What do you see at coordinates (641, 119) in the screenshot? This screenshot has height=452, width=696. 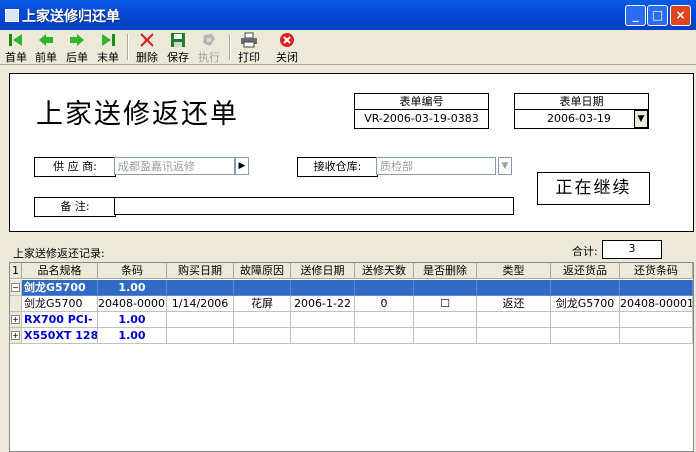 I see `doc-date-dropdown-icon: ▼` at bounding box center [641, 119].